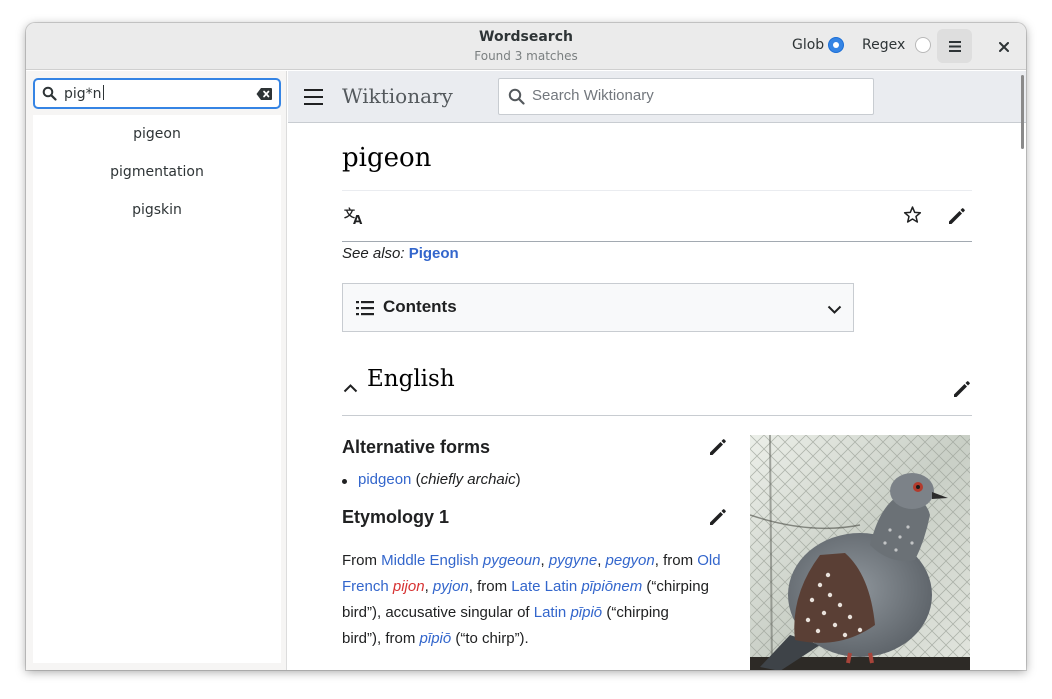 The height and width of the screenshot is (699, 1052). I want to click on search-value: pig*n, so click(83, 94).